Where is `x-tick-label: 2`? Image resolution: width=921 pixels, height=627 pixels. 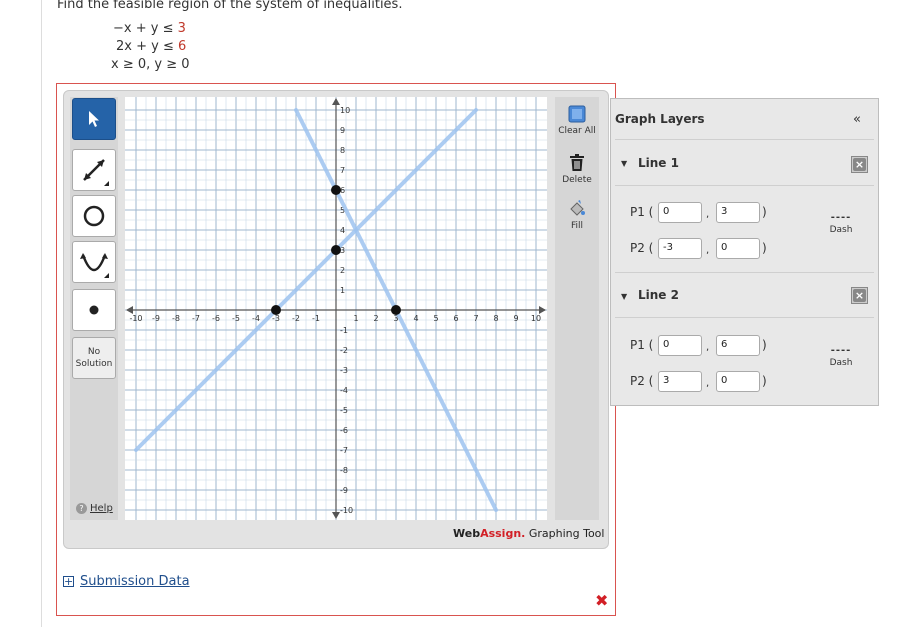
x-tick-label: 2 is located at coordinates (375, 318).